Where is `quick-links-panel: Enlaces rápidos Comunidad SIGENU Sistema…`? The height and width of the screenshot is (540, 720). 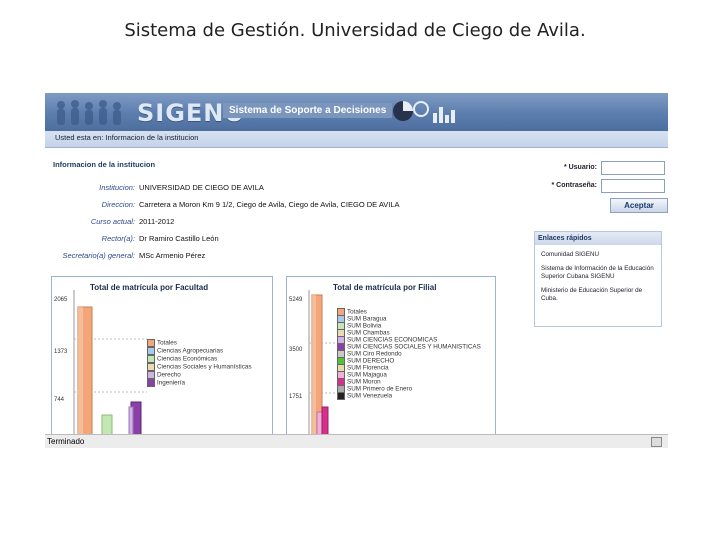 quick-links-panel: Enlaces rápidos Comunidad SIGENU Sistema… is located at coordinates (598, 279).